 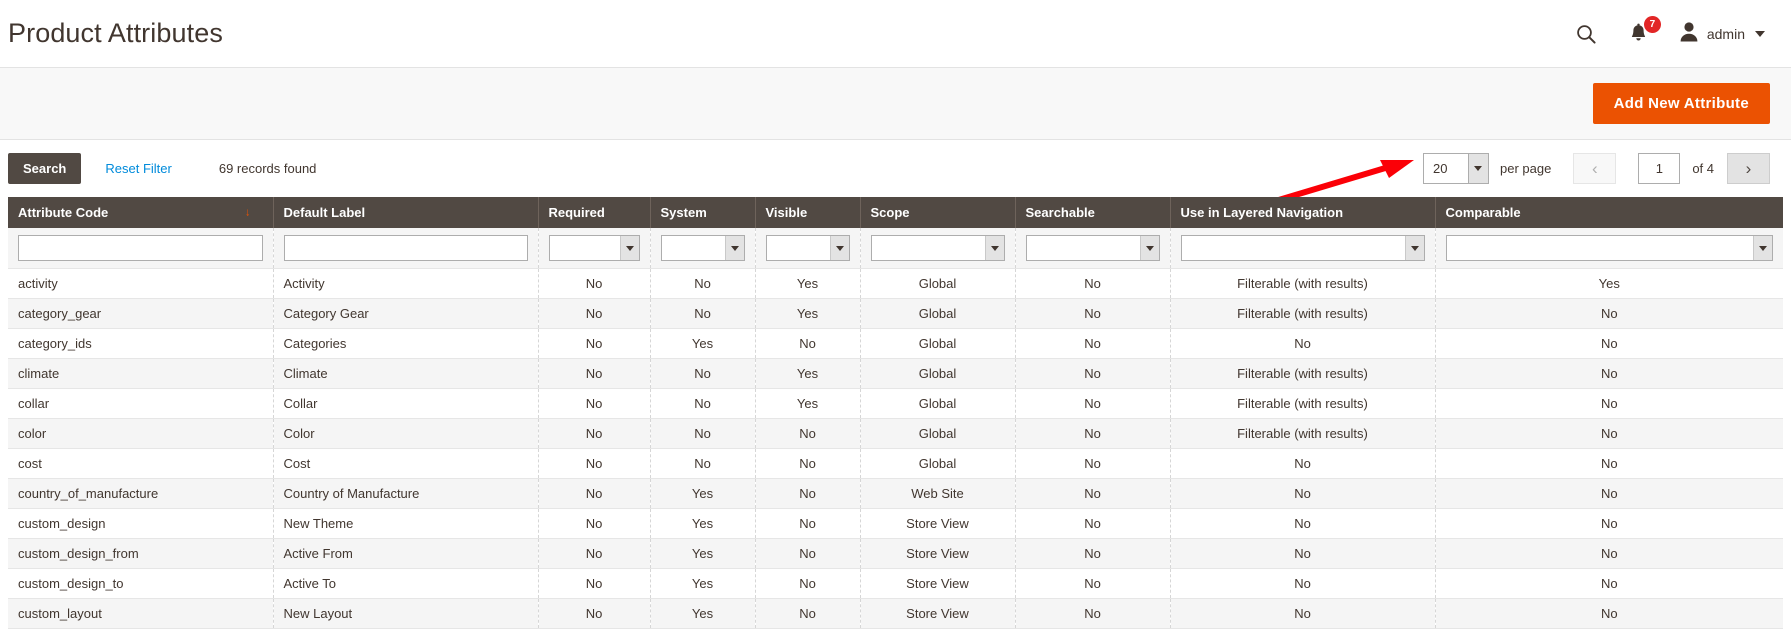 I want to click on column-header-default-label: Default Label, so click(x=406, y=212).